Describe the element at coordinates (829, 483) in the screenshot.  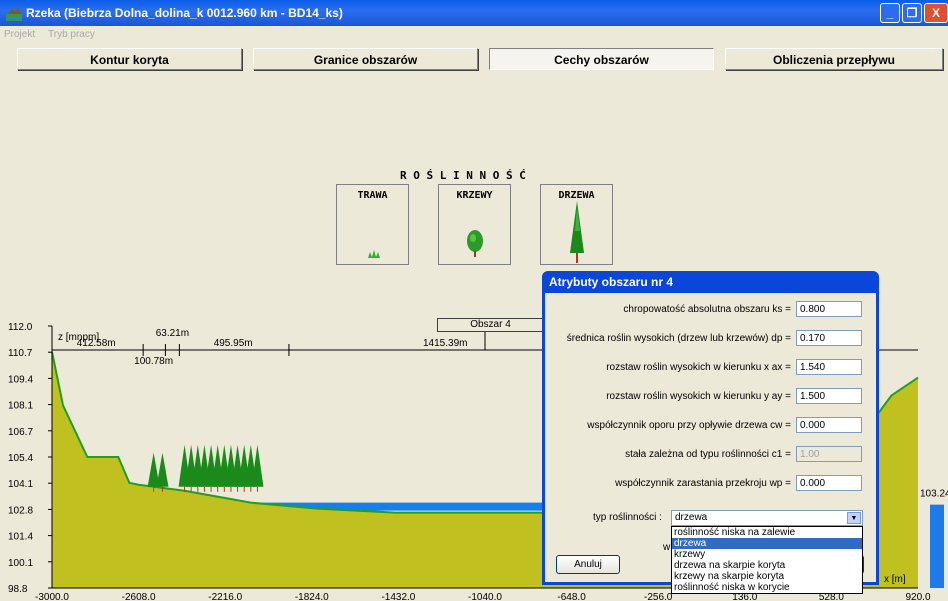
I see `wp-input` at that location.